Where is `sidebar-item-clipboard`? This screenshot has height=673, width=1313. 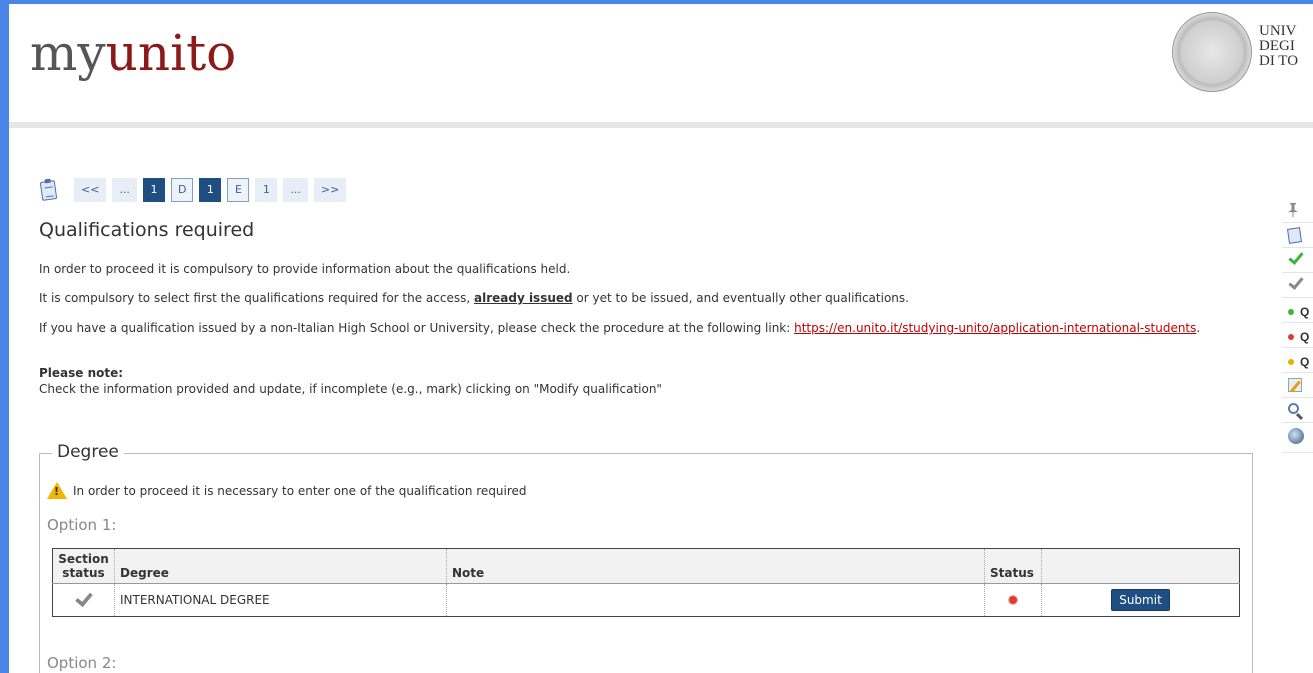 sidebar-item-clipboard is located at coordinates (1297, 235).